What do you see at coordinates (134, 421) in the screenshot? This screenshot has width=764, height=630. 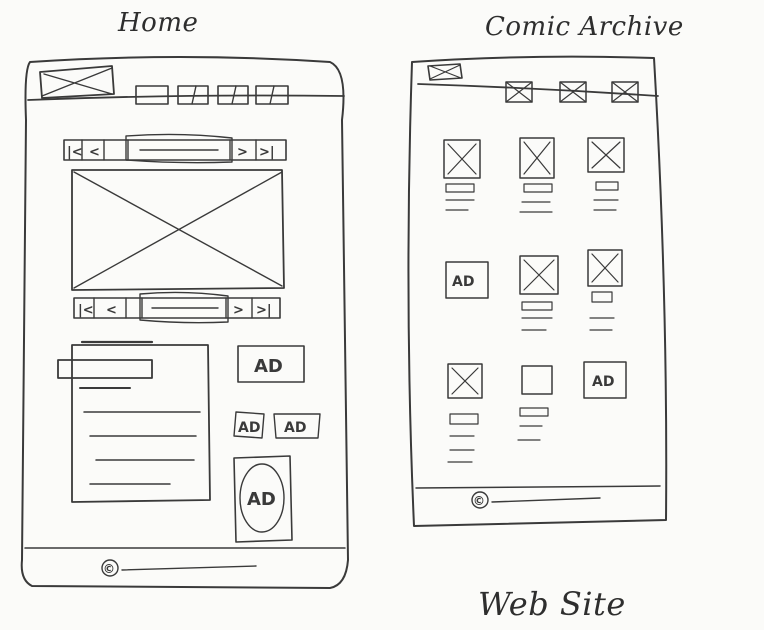 I see `home-text-panel` at bounding box center [134, 421].